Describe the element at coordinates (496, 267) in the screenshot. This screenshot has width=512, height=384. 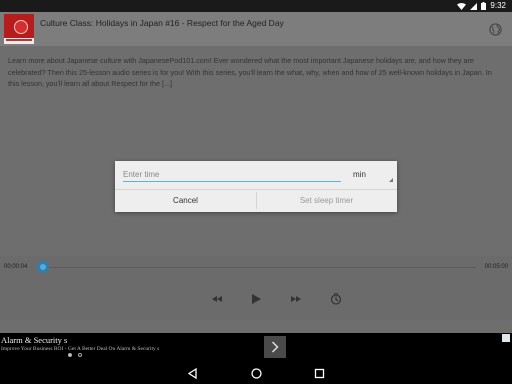
I see `total-time: 00:05:00` at that location.